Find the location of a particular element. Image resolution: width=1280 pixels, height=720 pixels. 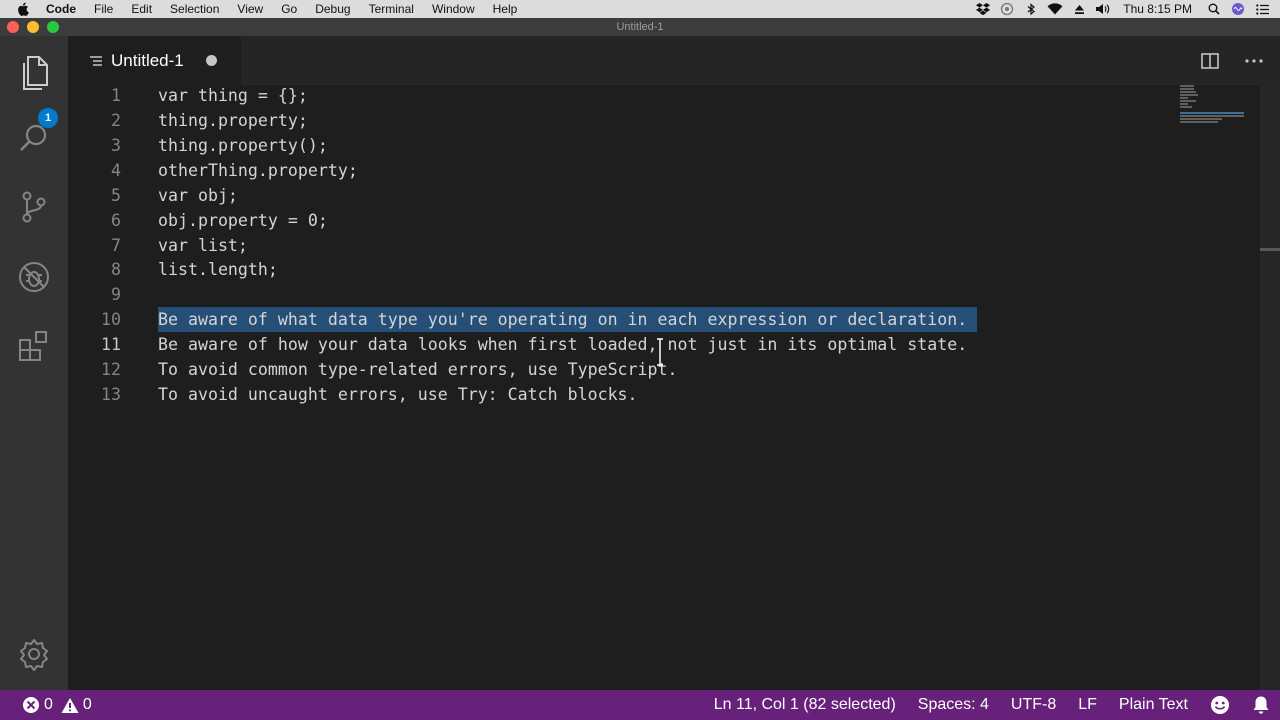

notifications-bell-icon is located at coordinates (1260, 705).